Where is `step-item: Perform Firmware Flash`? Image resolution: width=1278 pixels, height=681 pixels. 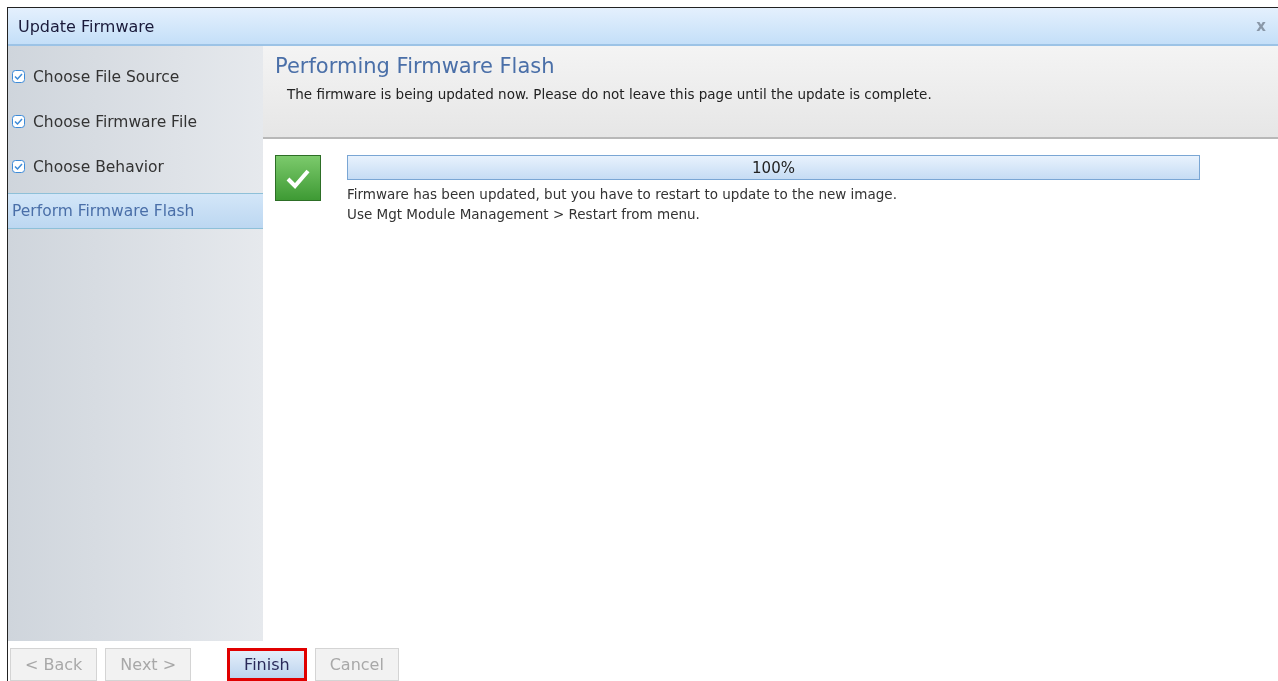 step-item: Perform Firmware Flash is located at coordinates (135, 211).